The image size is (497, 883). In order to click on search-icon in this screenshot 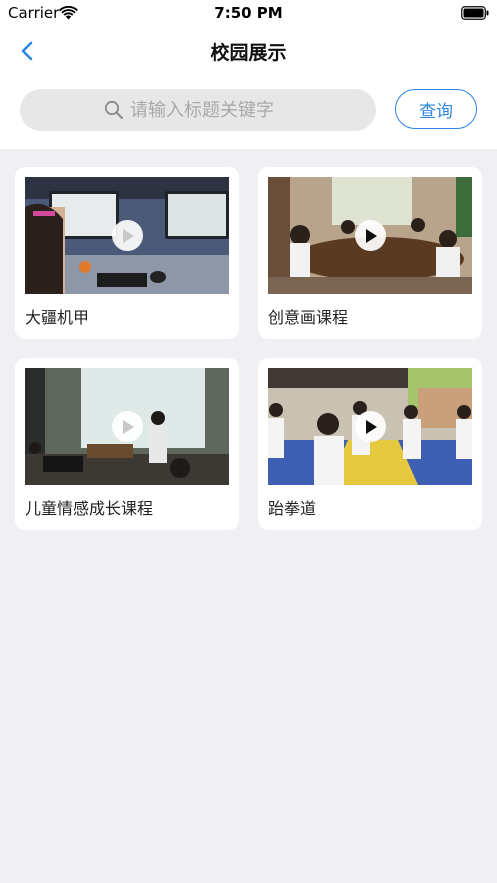, I will do `click(113, 109)`.